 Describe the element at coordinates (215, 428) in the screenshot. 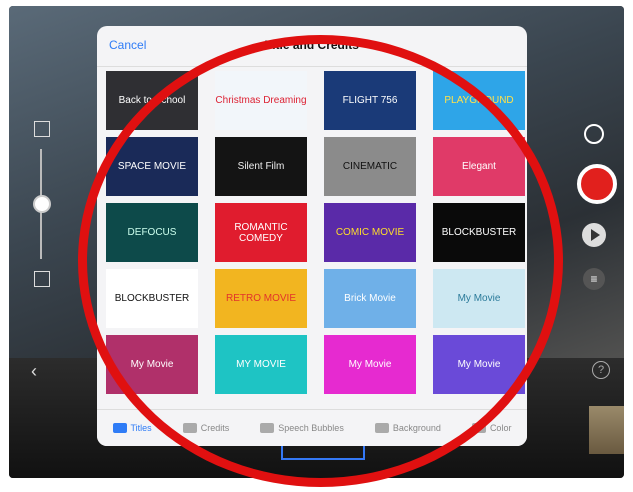

I see `tab-label: Credits` at that location.